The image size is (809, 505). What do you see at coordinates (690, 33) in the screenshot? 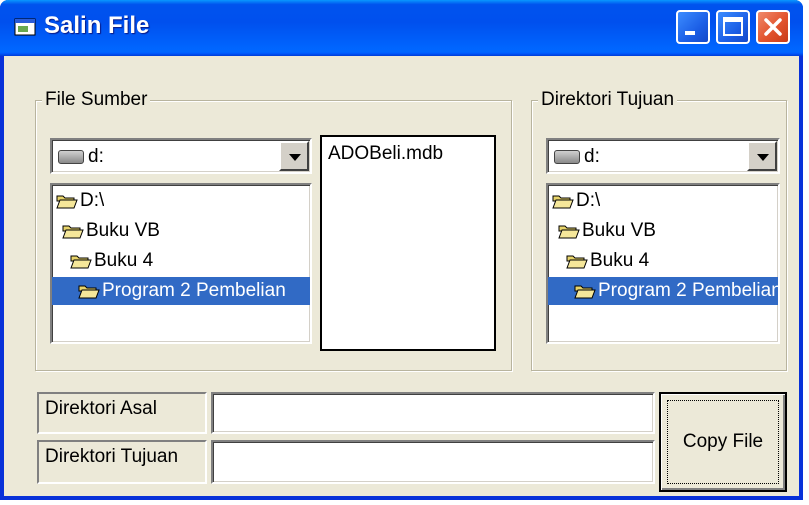
I see `minimize-icon` at bounding box center [690, 33].